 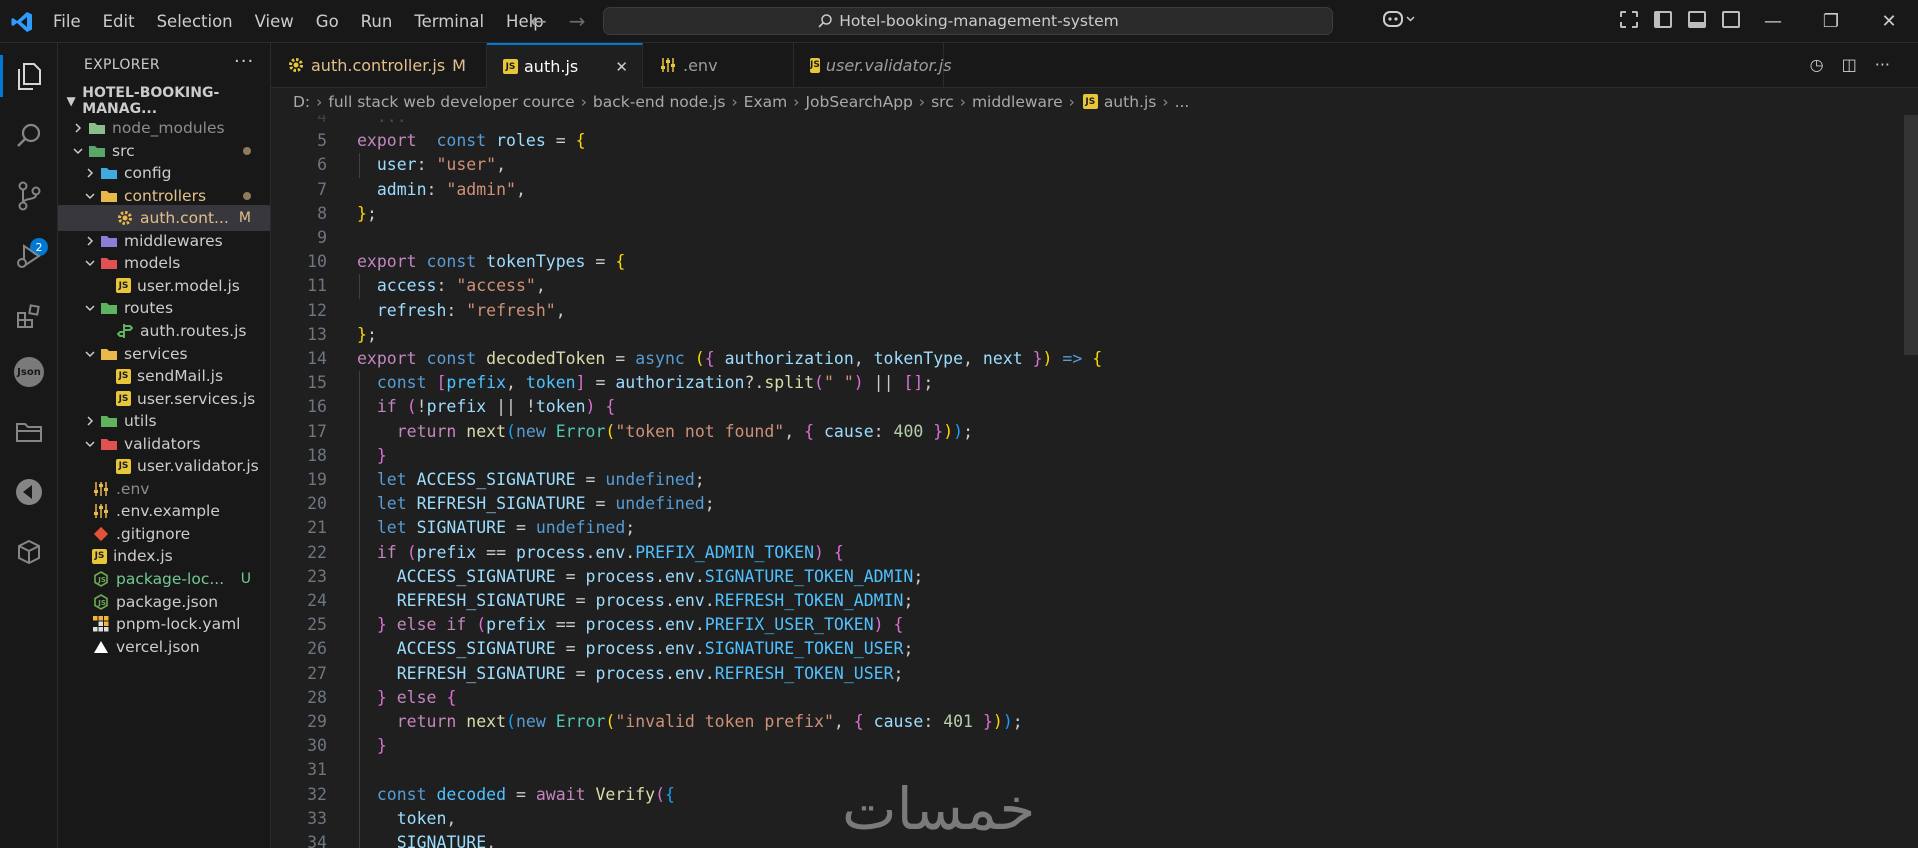 What do you see at coordinates (1697, 19) in the screenshot?
I see `toggle-panel-icon` at bounding box center [1697, 19].